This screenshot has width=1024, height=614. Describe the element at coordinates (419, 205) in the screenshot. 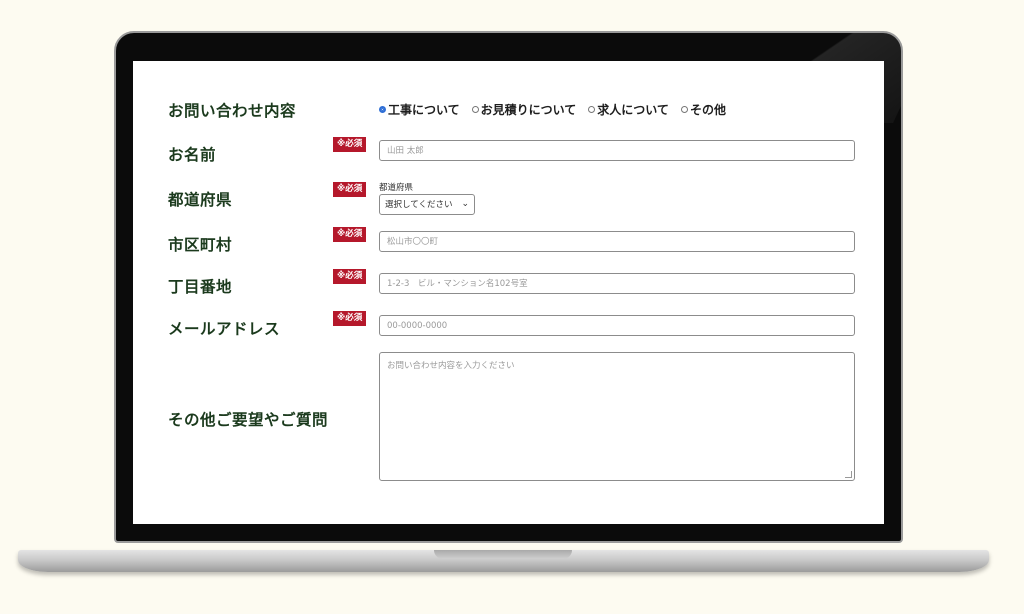

I see `prefecture-selected-value: 選択してください` at that location.